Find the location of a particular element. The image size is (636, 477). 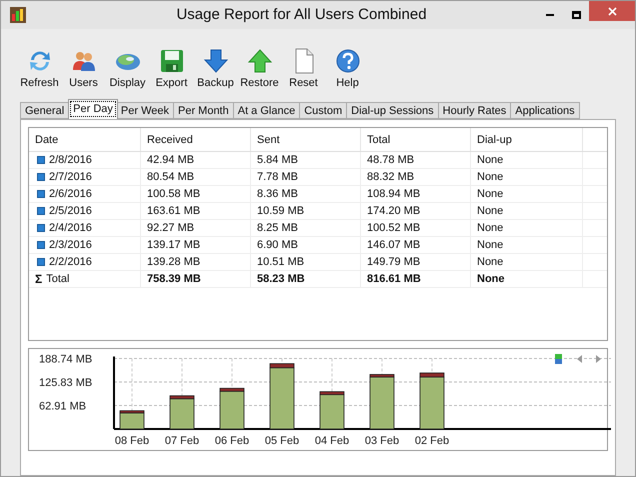

table-cell-text: 8.25 MB is located at coordinates (277, 228).